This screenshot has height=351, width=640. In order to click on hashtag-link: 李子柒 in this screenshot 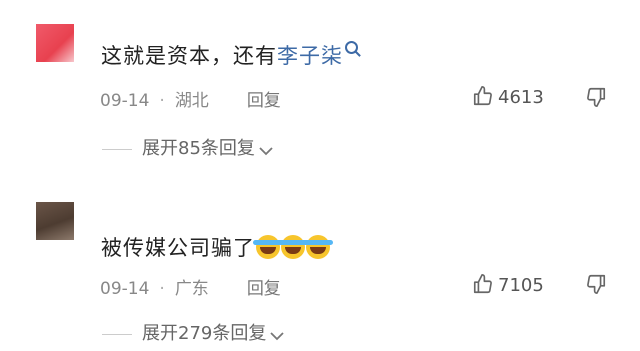, I will do `click(310, 56)`.